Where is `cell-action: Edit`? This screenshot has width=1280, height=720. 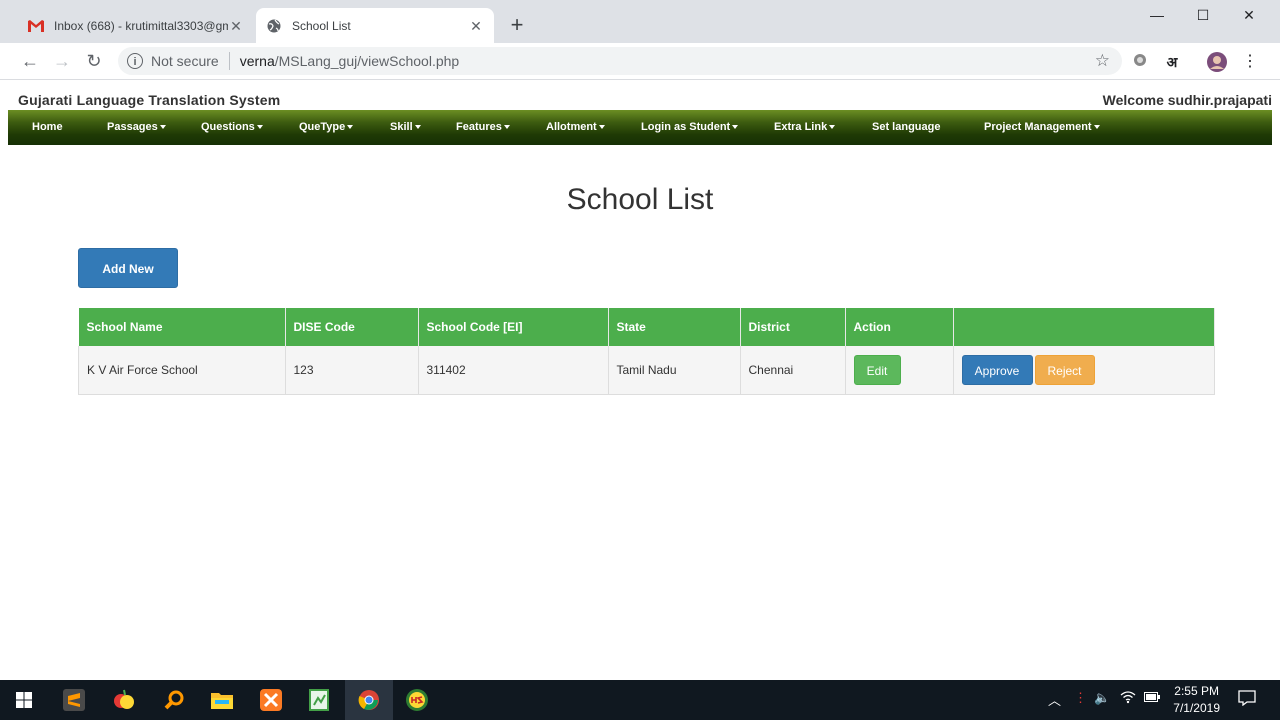
cell-action: Edit is located at coordinates (899, 370).